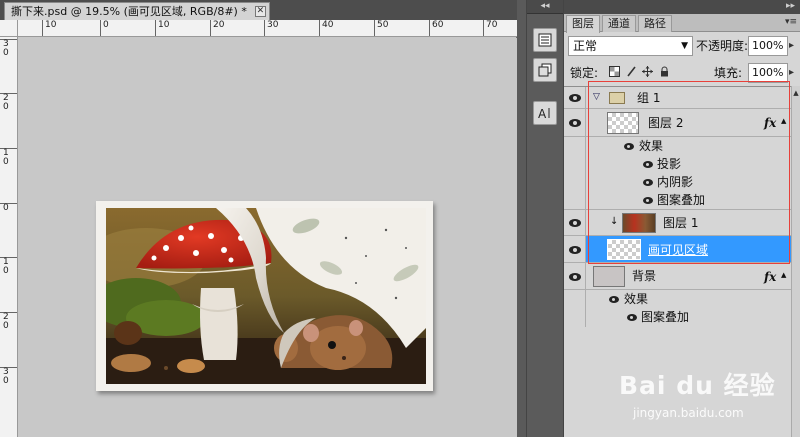 The image size is (800, 437). What do you see at coordinates (9, 237) in the screenshot?
I see `vertical-ruler: 3 0 2 0 1 0 0 1 0 2 0 3 0` at bounding box center [9, 237].